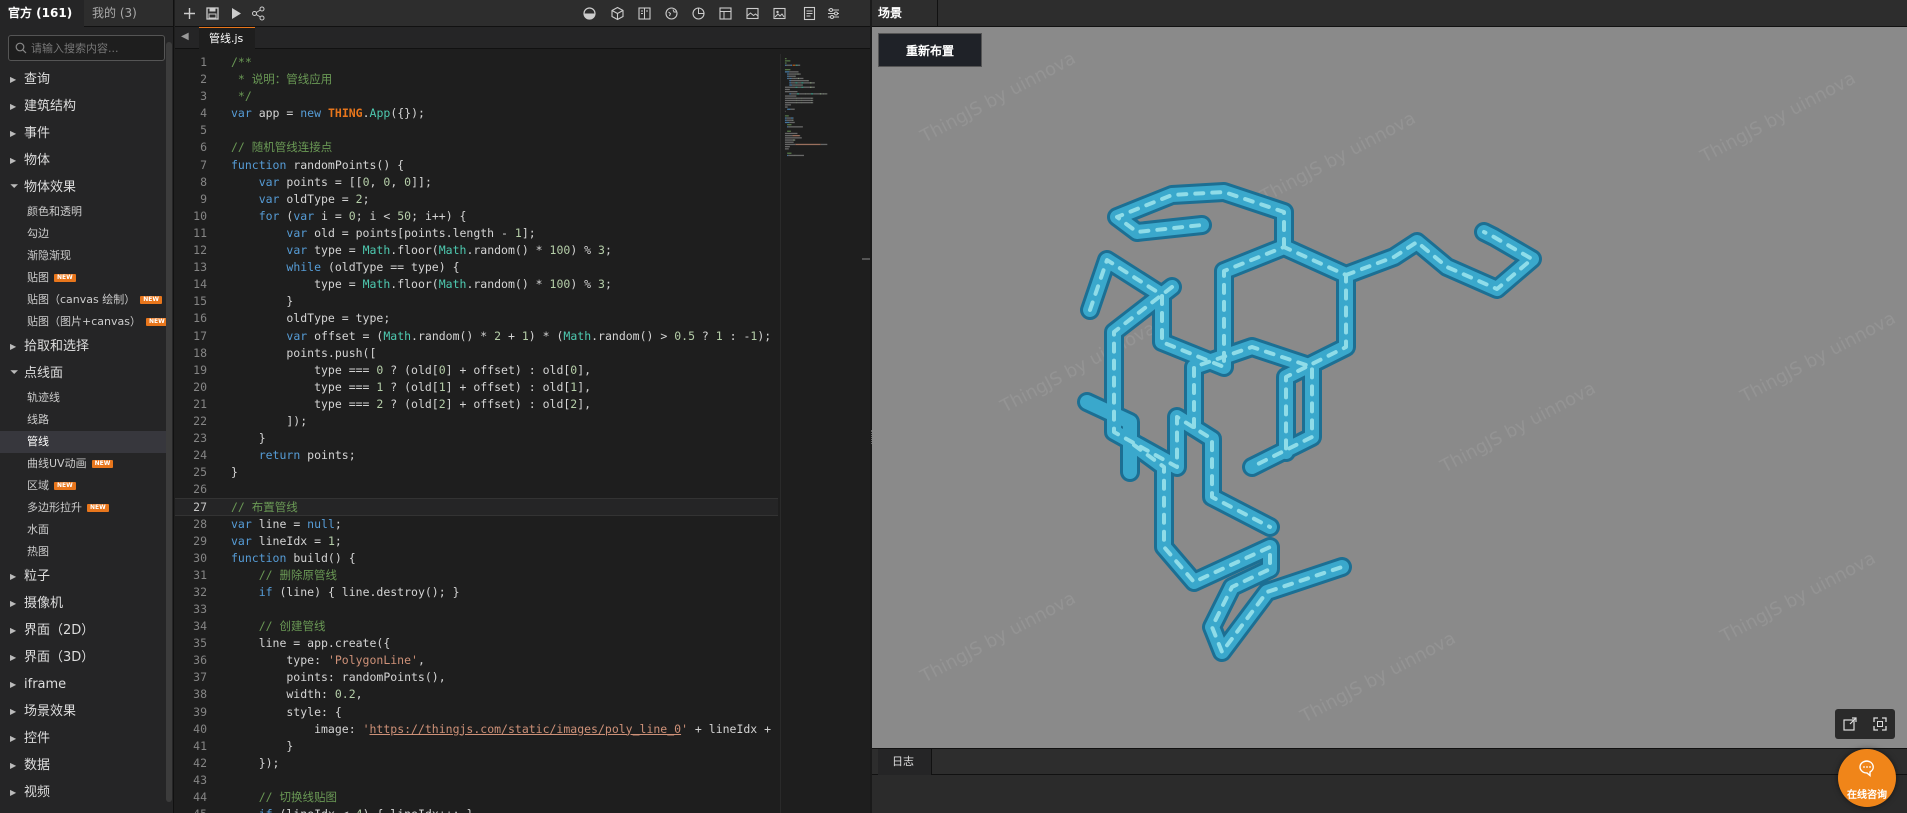 This screenshot has width=1907, height=813. Describe the element at coordinates (476, 130) in the screenshot. I see `code-line: 5` at that location.